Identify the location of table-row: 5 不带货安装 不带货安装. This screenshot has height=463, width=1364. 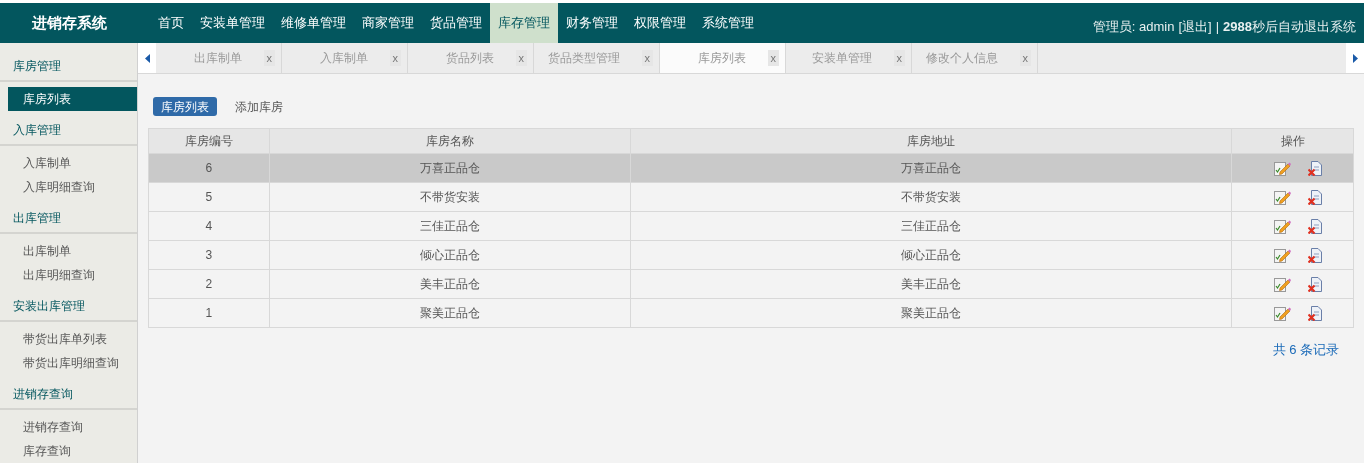
(751, 197).